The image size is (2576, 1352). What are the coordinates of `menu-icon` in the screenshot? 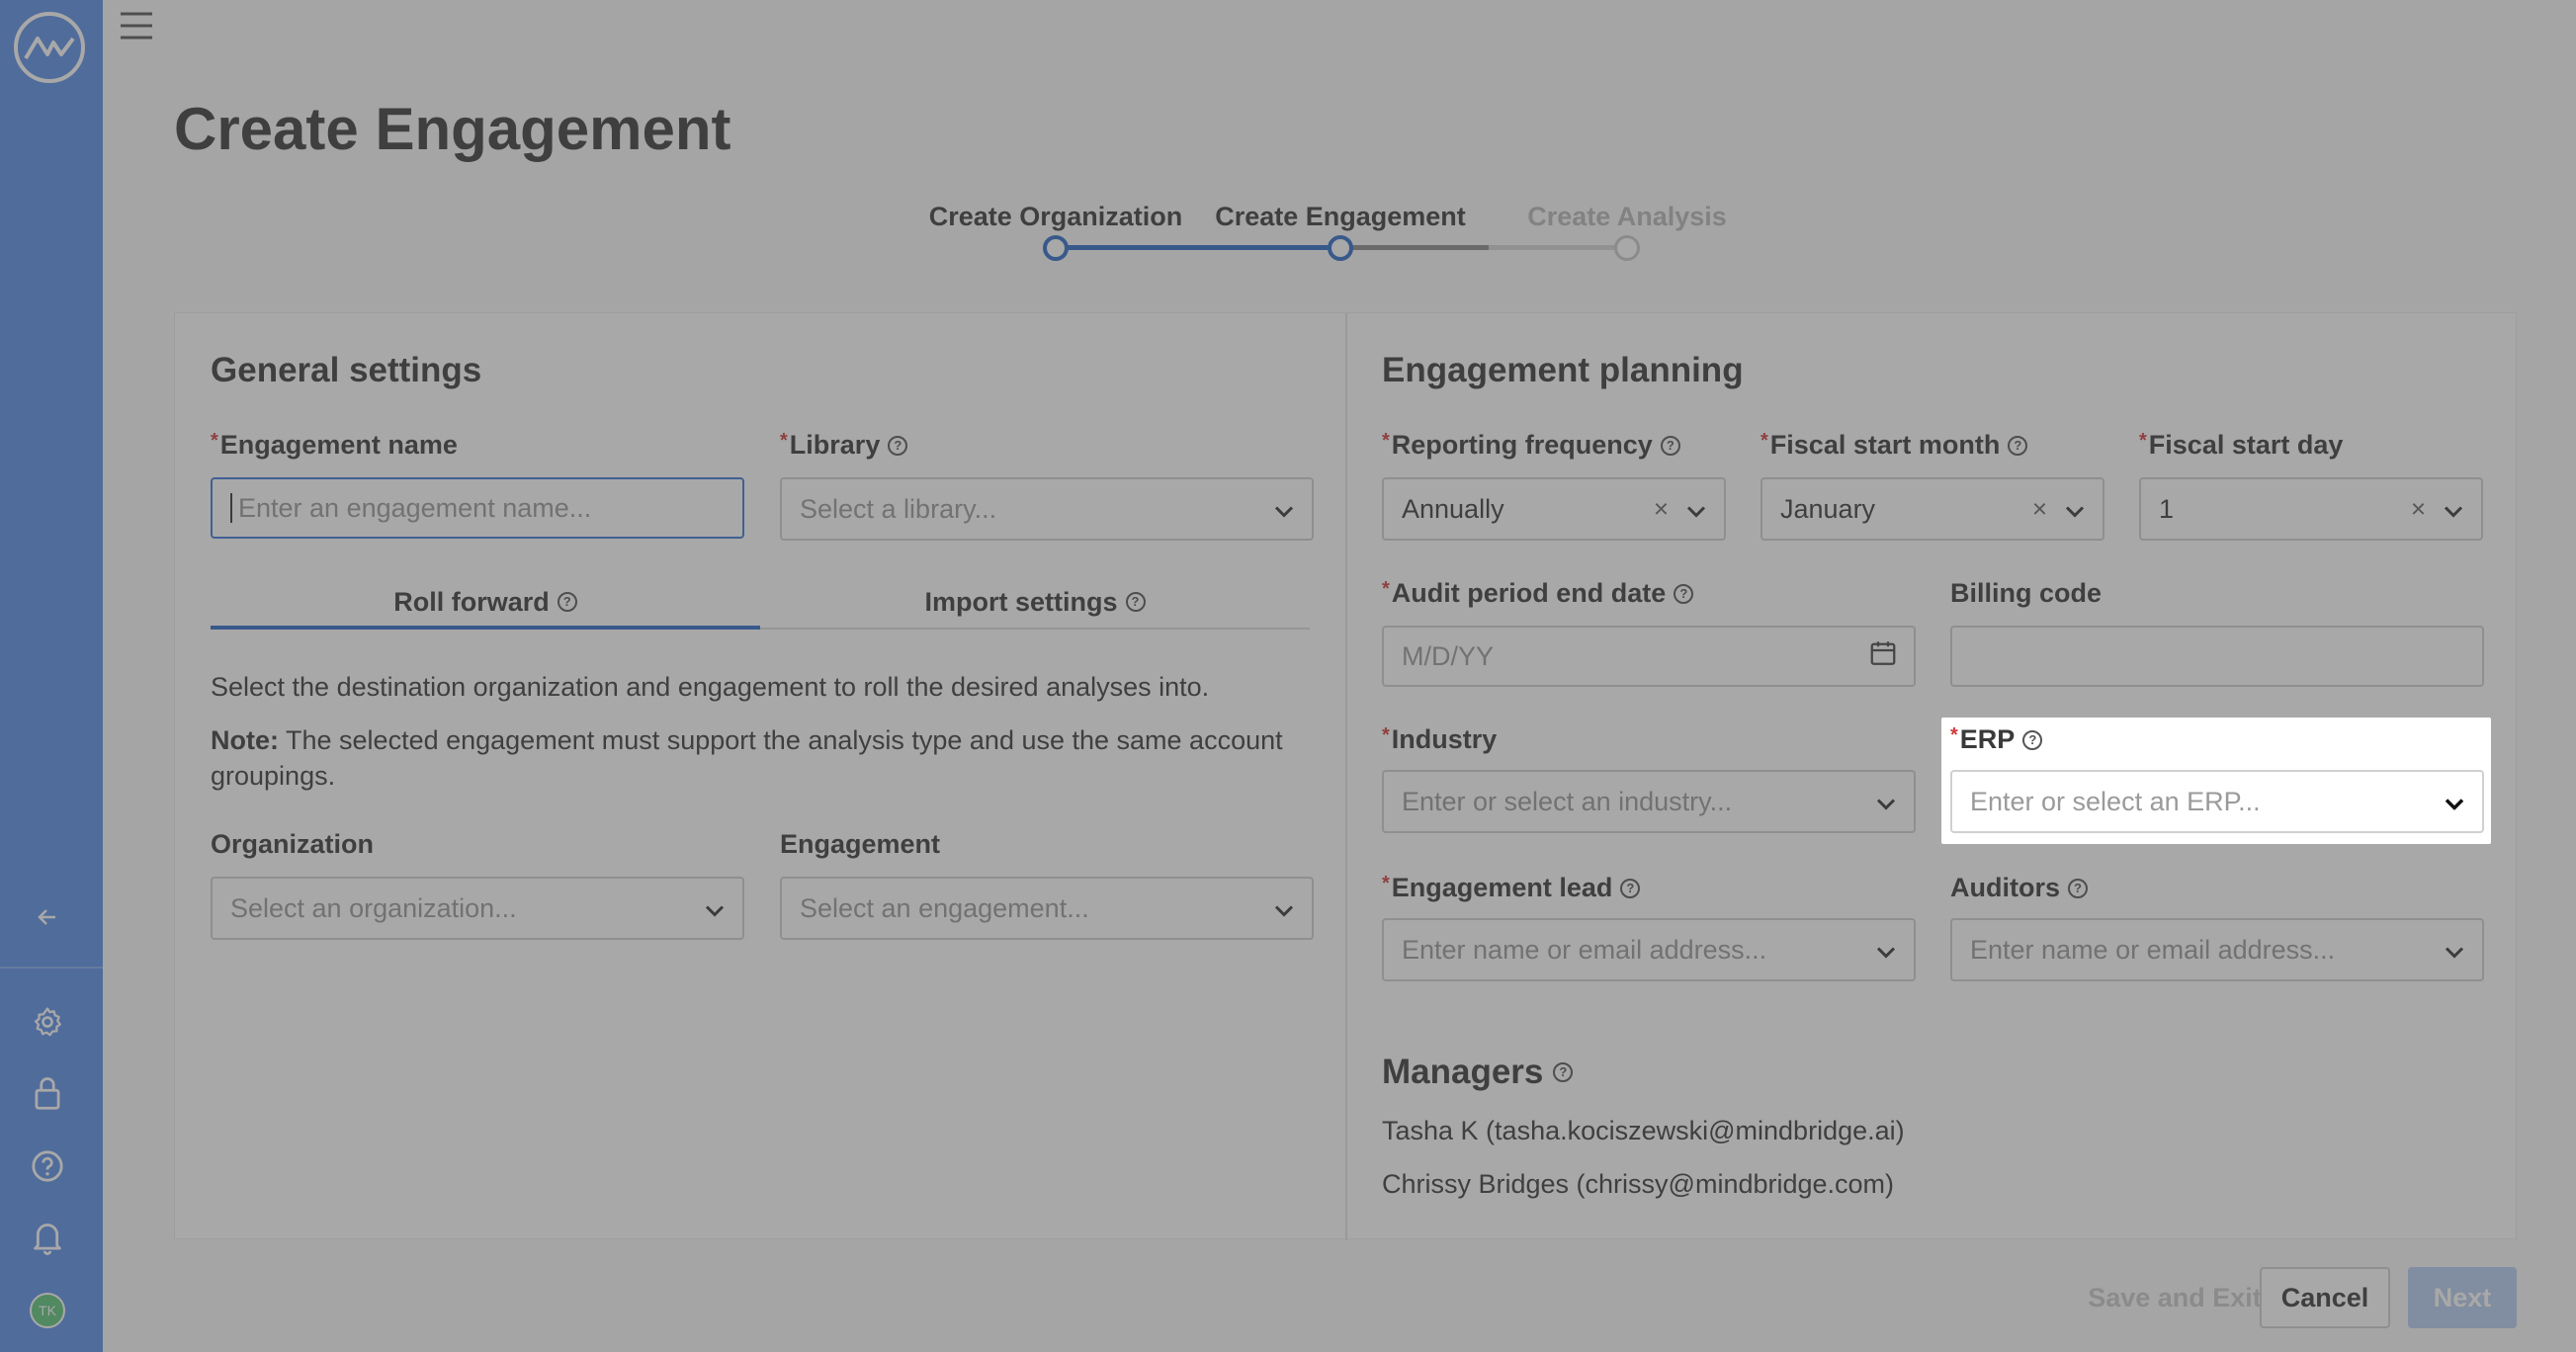 It's located at (136, 26).